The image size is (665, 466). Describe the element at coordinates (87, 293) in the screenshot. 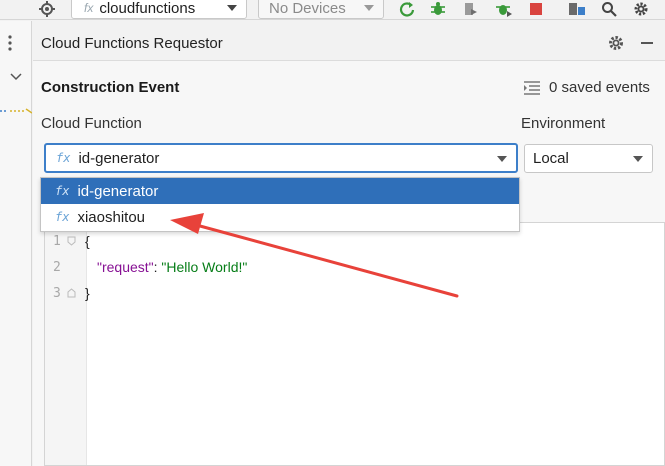

I see `code-line-3: }` at that location.